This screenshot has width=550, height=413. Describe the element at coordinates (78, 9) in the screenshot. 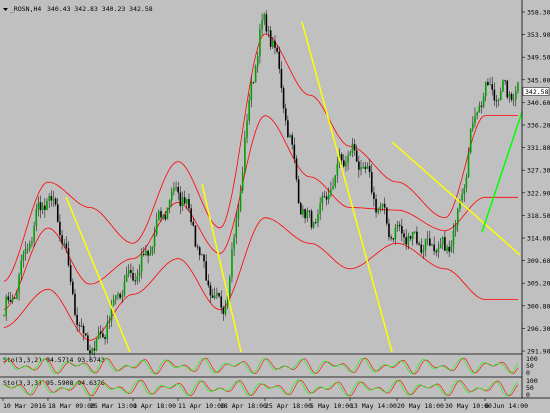

I see `chart-header: _ROSN,H4 340.43 342.83 340.23 342.58` at that location.